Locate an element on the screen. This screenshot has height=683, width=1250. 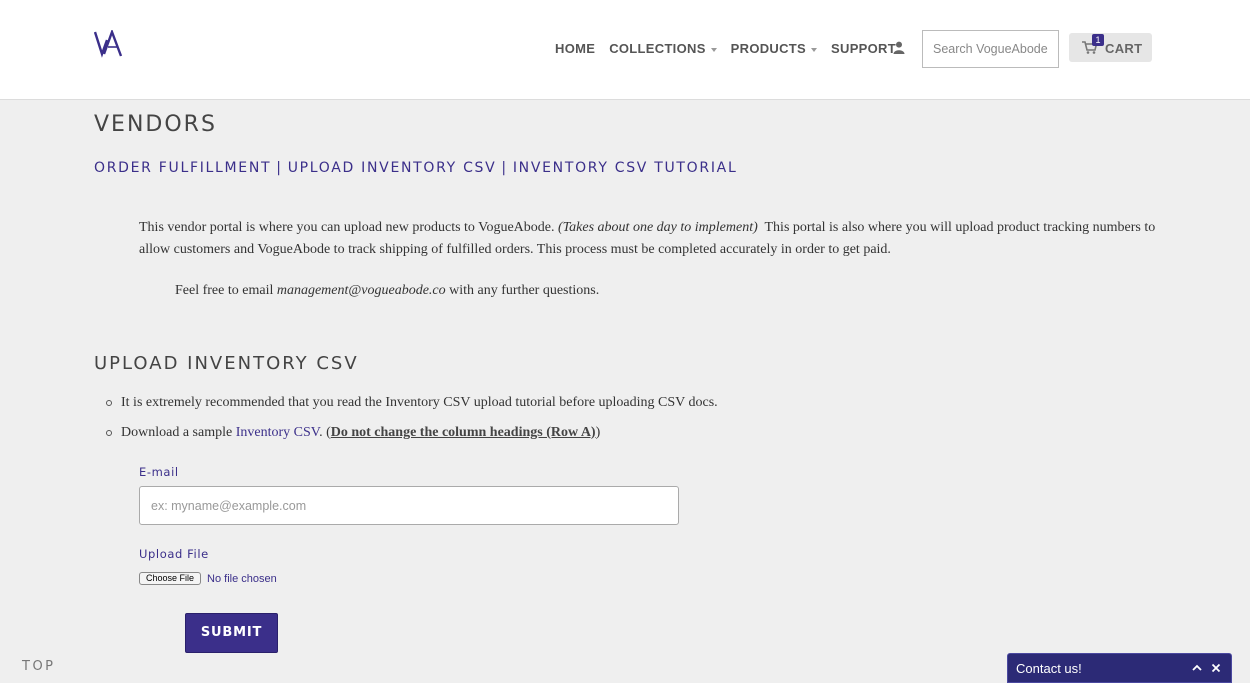
upload-file-label: Upload File is located at coordinates (174, 554).